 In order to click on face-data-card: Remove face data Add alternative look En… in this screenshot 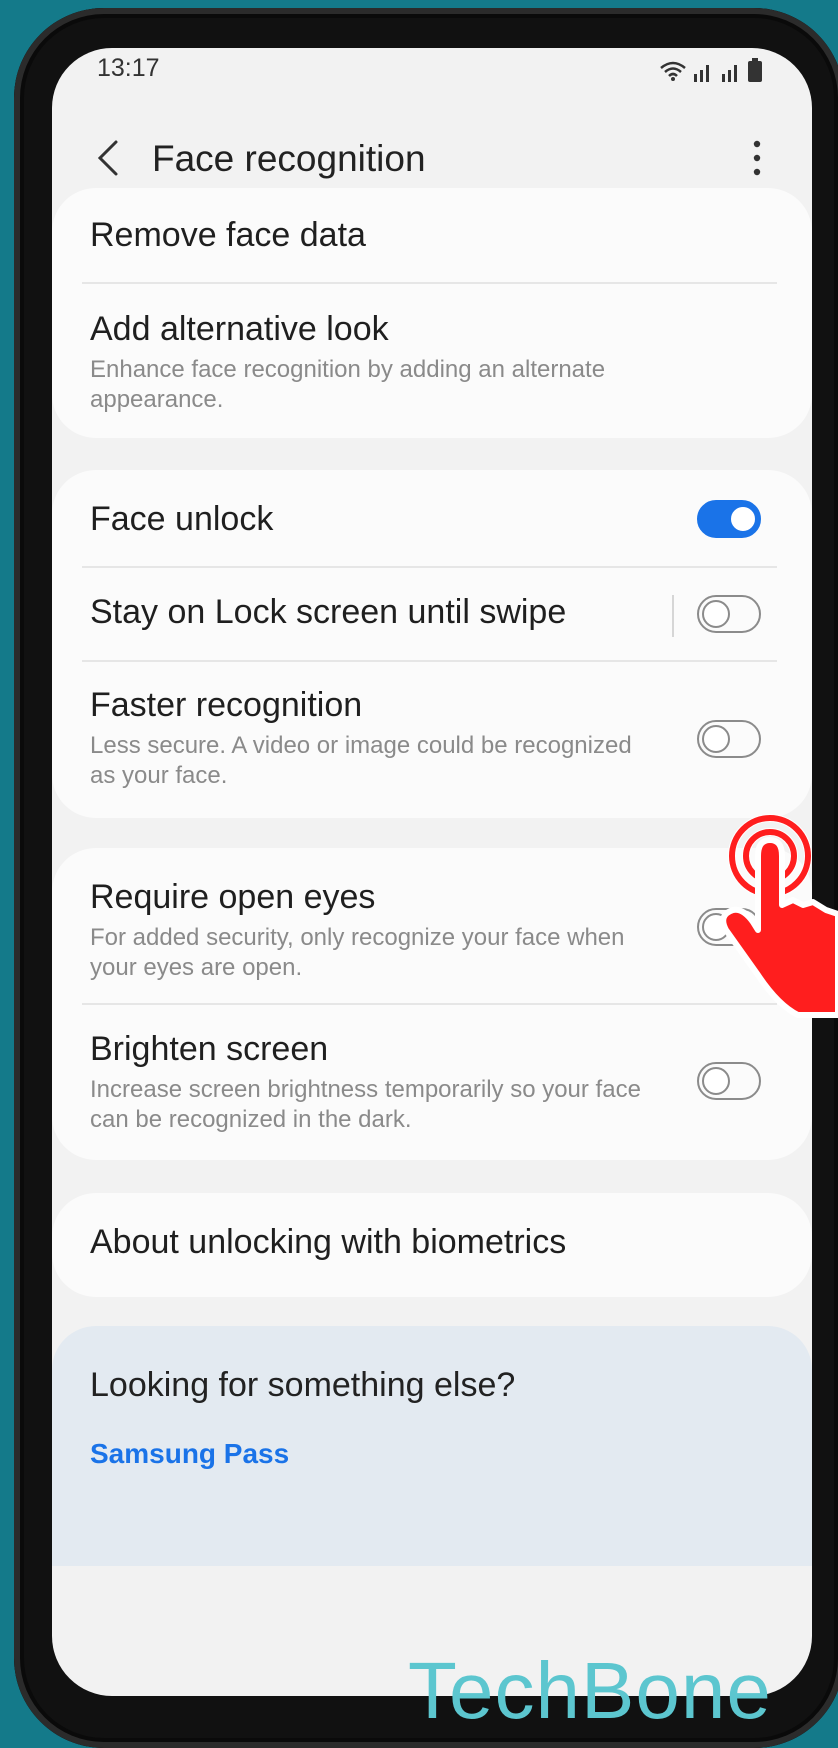, I will do `click(432, 313)`.